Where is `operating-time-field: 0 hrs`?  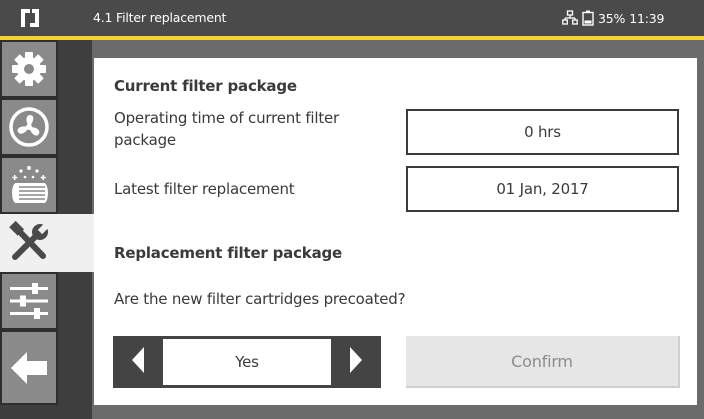 operating-time-field: 0 hrs is located at coordinates (542, 132).